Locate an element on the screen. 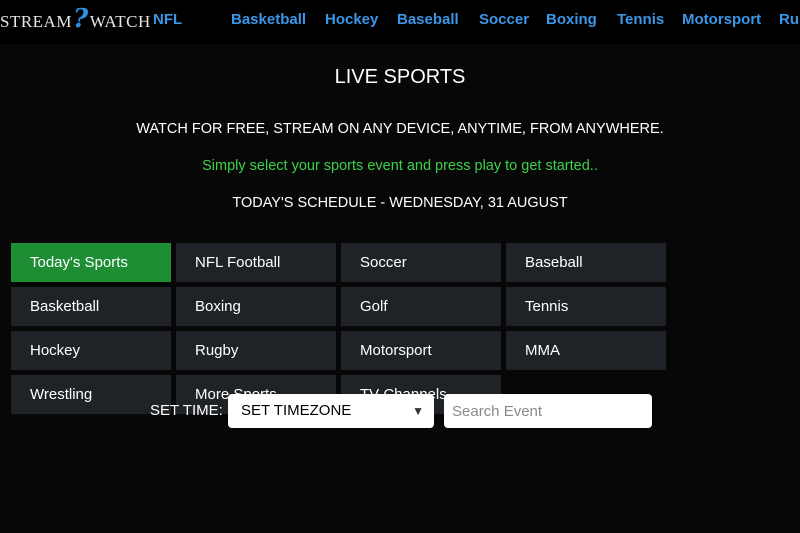 Image resolution: width=800 pixels, height=533 pixels. category-golf: Golf is located at coordinates (421, 306).